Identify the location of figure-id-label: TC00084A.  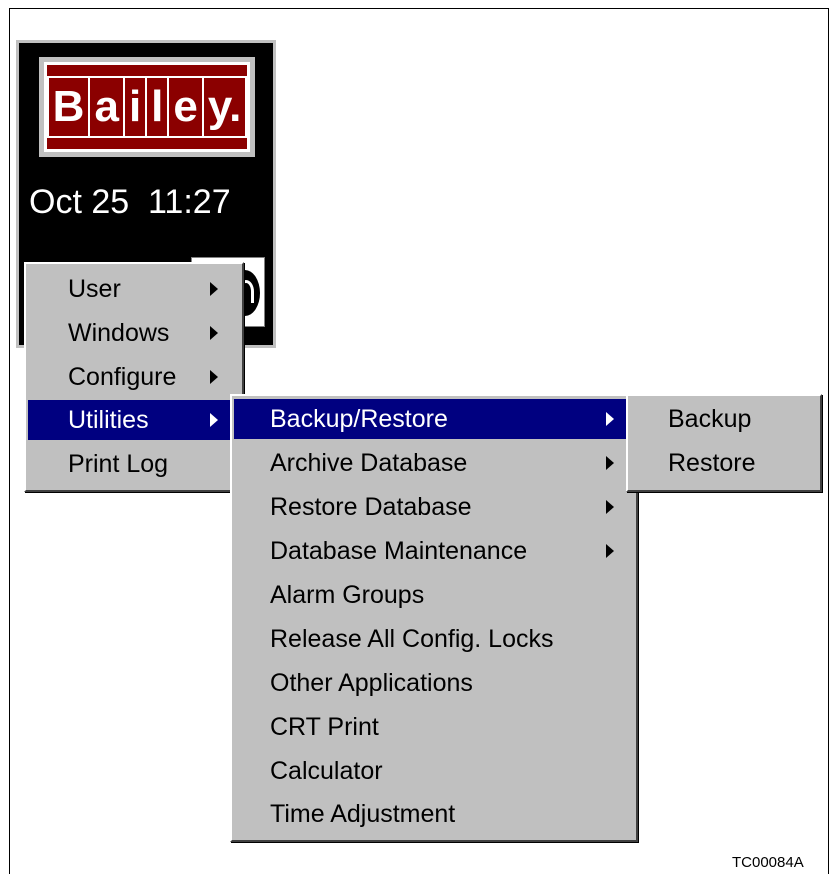
(768, 862).